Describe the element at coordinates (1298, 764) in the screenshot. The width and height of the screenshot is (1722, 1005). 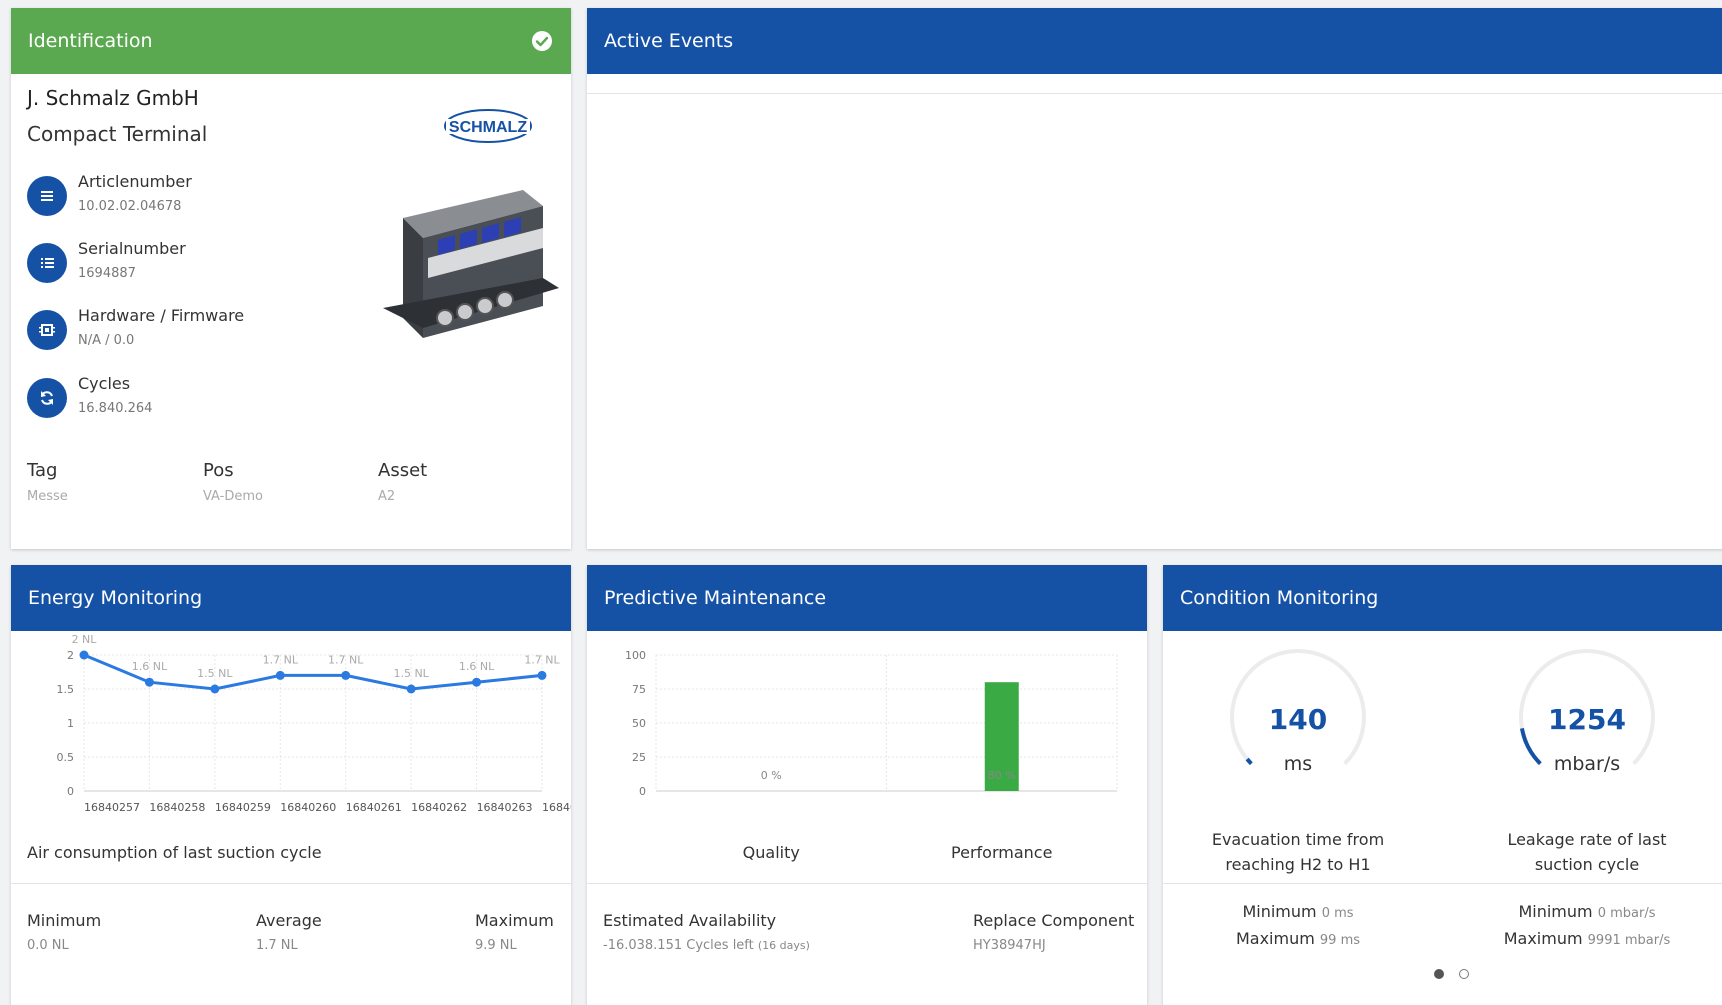
I see `evacuation-time-unit: ms` at that location.